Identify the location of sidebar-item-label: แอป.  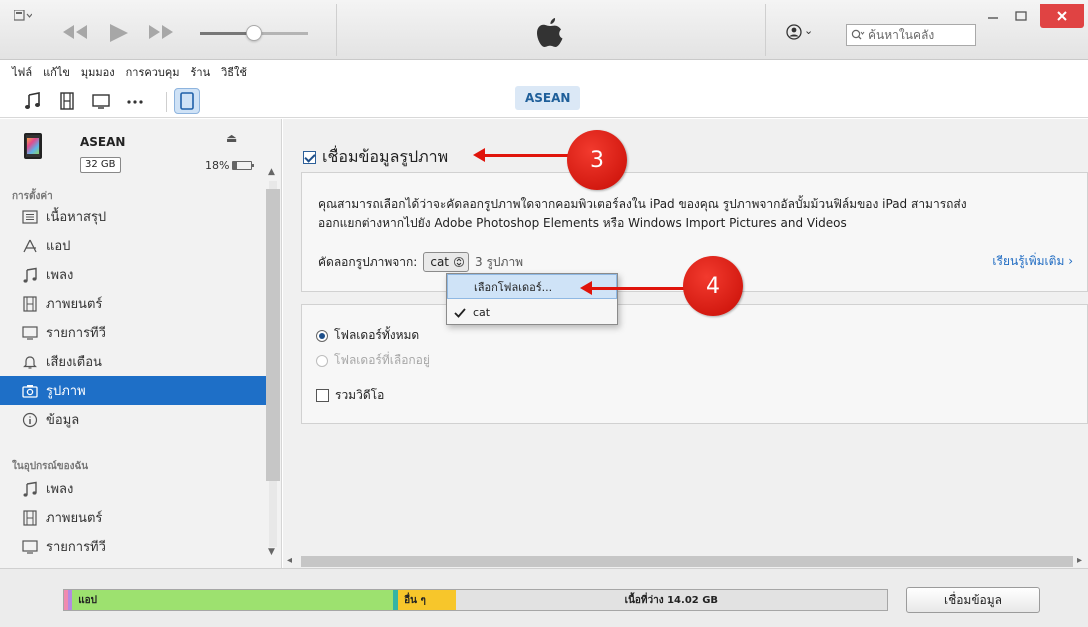
(58, 246).